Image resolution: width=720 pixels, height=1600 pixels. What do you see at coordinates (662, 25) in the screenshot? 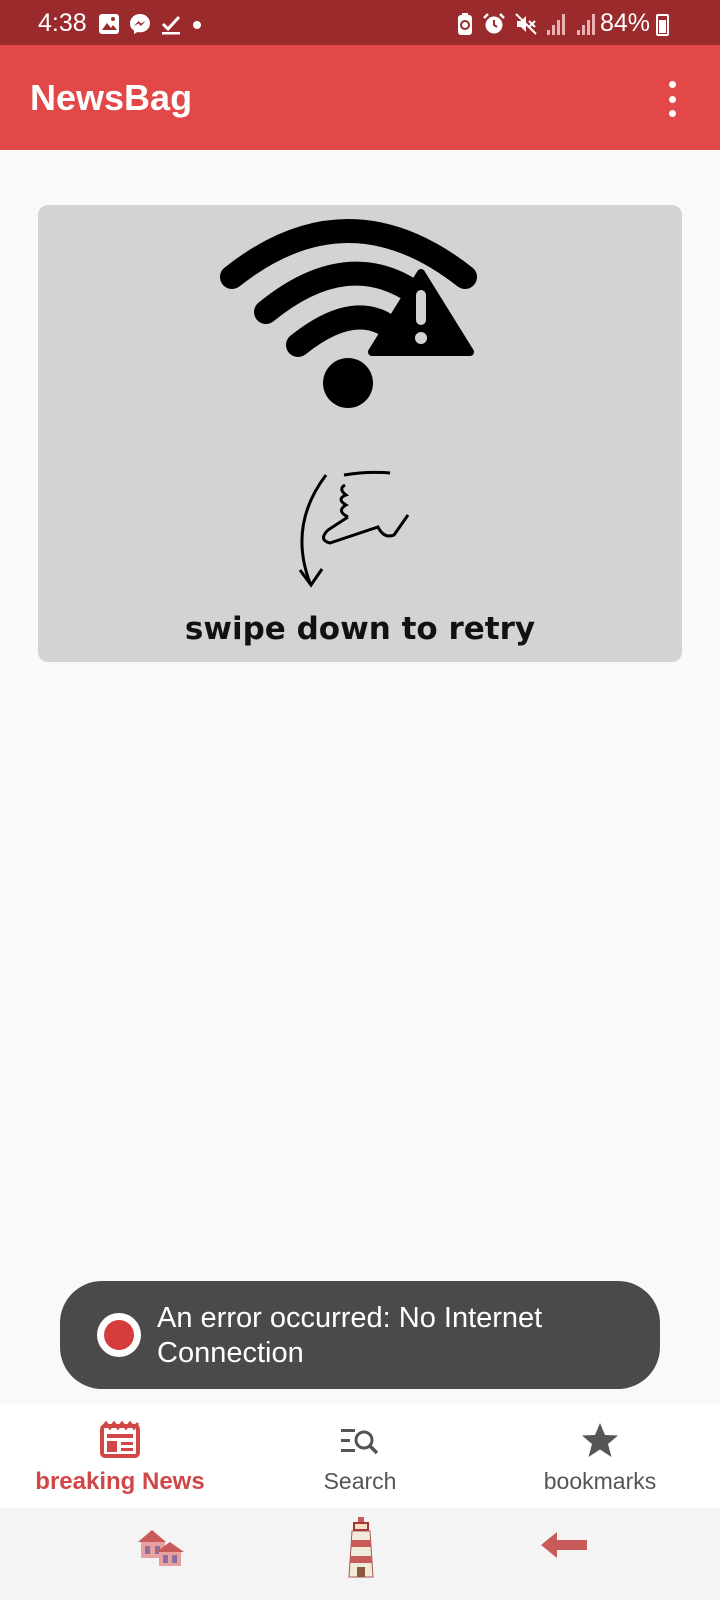
I see `battery-icon` at bounding box center [662, 25].